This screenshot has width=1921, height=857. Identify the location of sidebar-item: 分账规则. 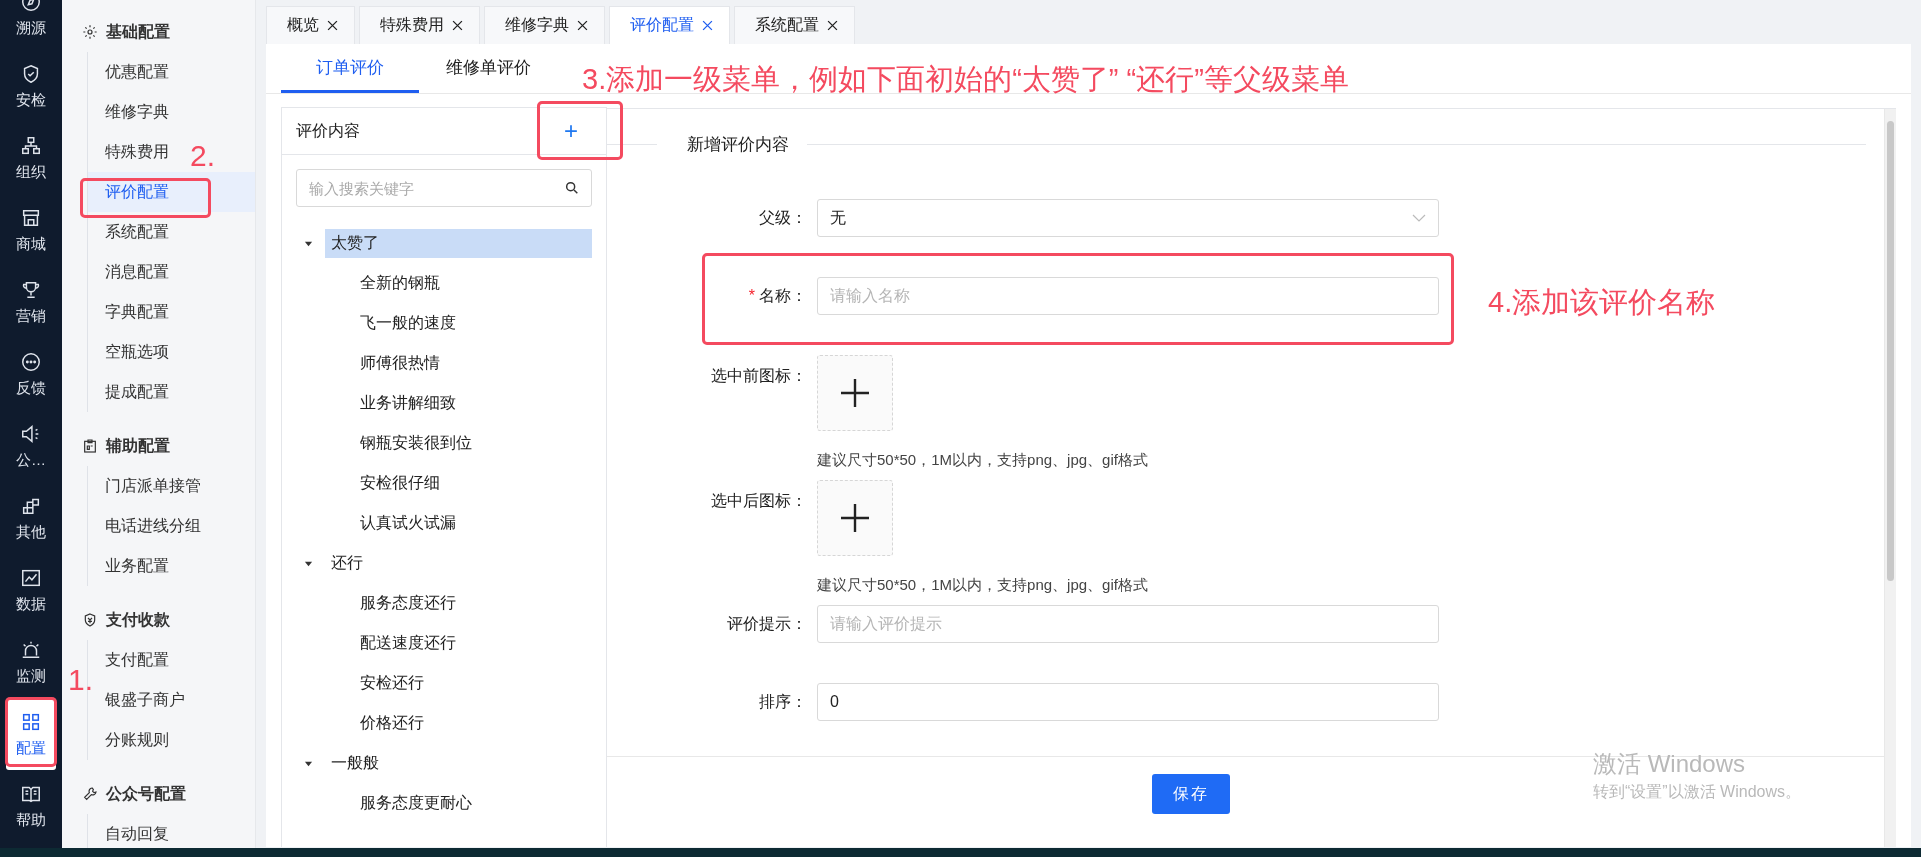
(132, 740).